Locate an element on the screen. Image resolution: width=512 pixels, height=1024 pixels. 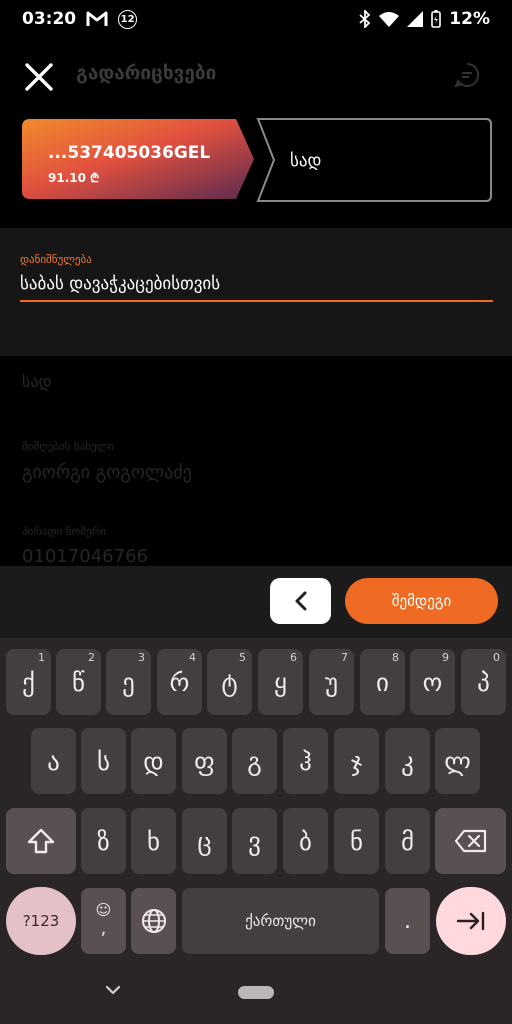
key-hint: 2 is located at coordinates (91, 657).